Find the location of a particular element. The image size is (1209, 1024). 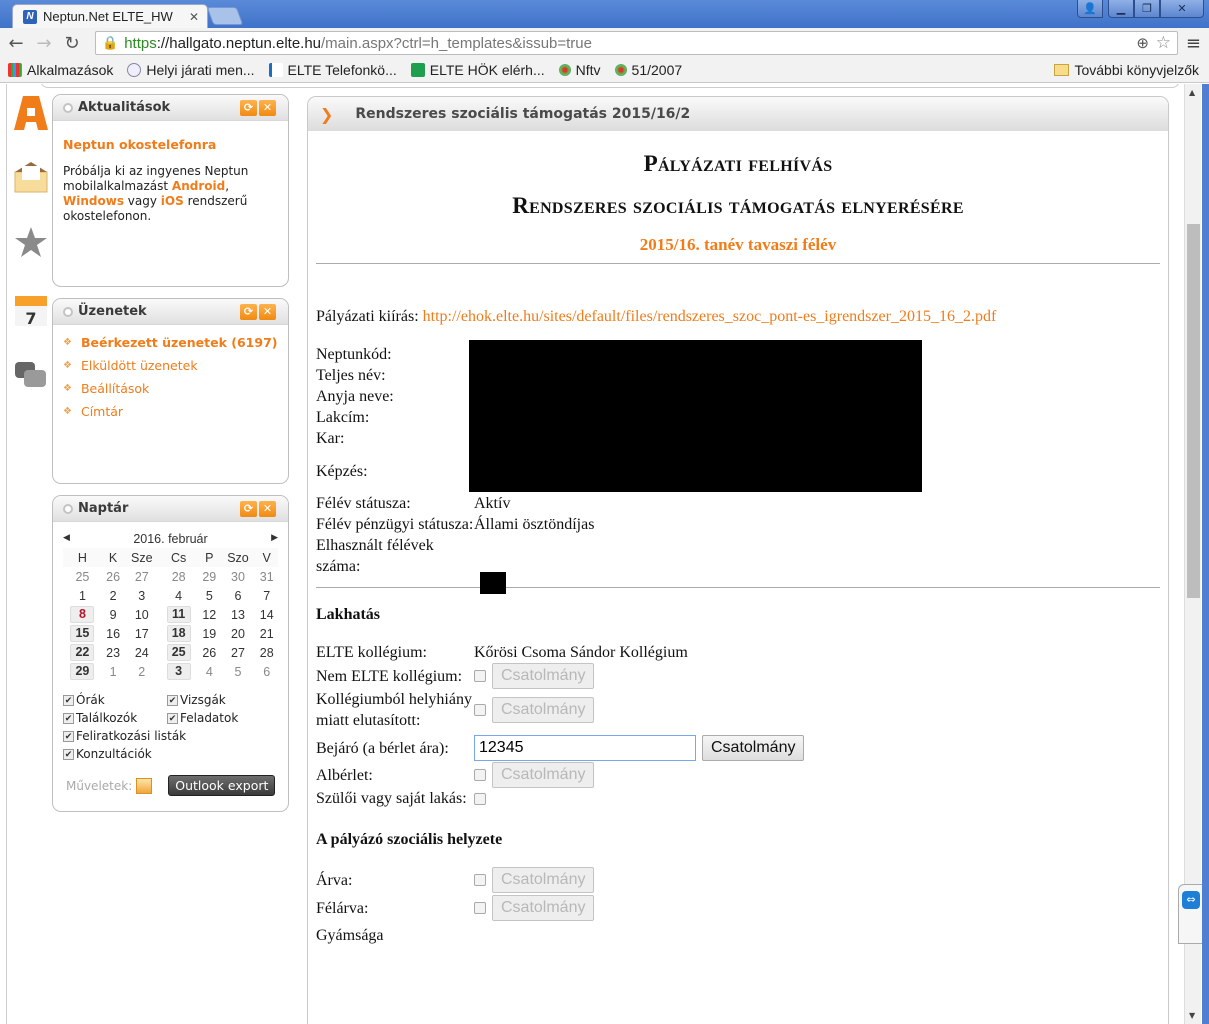

messages-settings-link: ❖ Beállítások is located at coordinates (170, 388).